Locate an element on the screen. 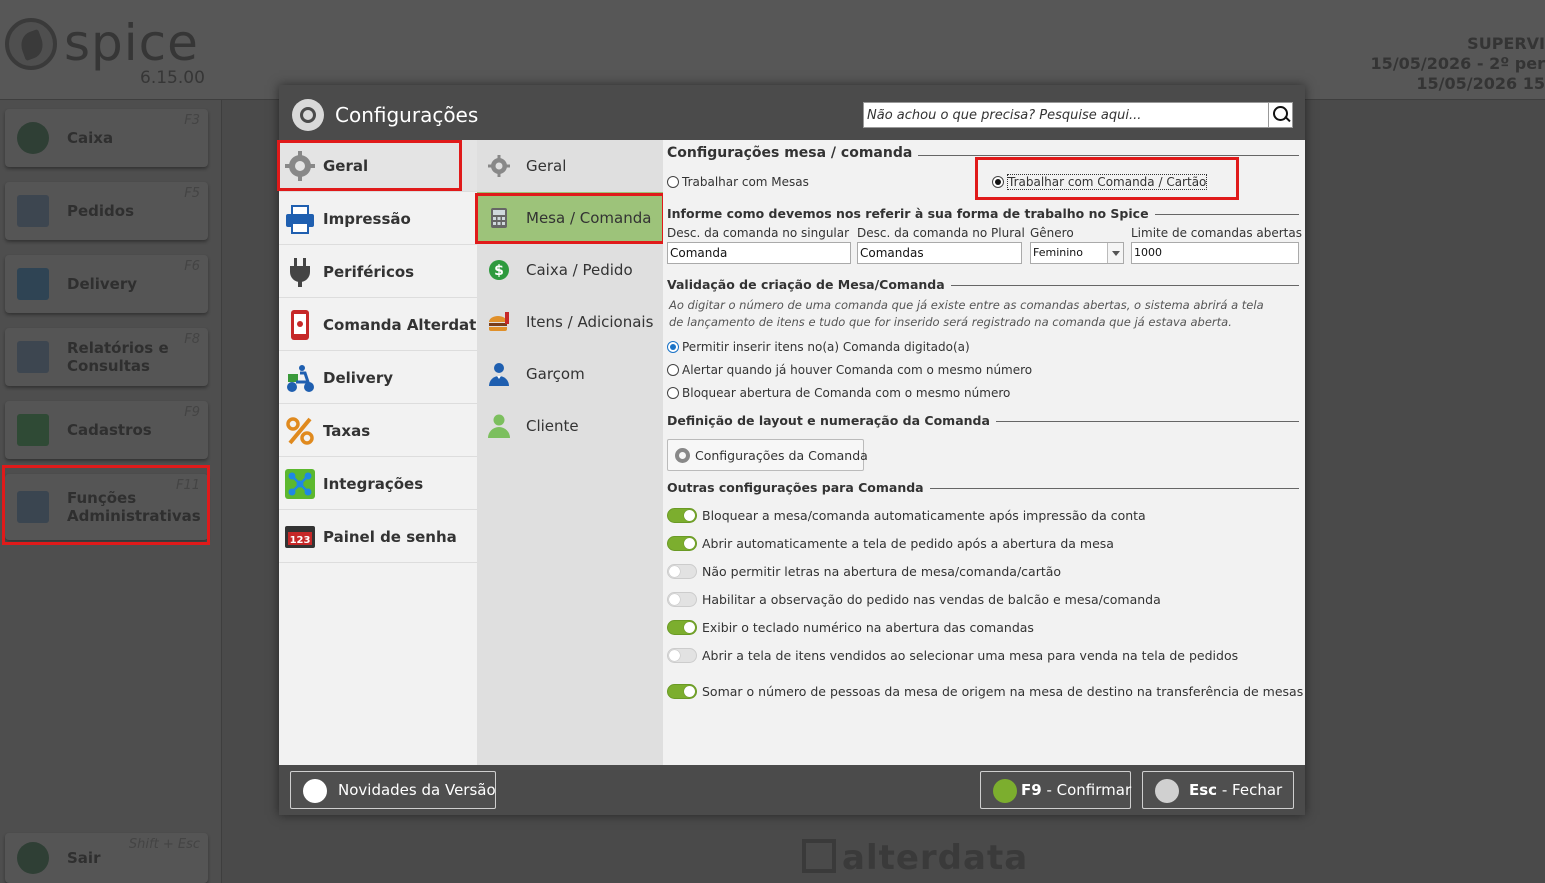  category-comanda-alterdata: Comanda Alterdata is located at coordinates (382, 325).